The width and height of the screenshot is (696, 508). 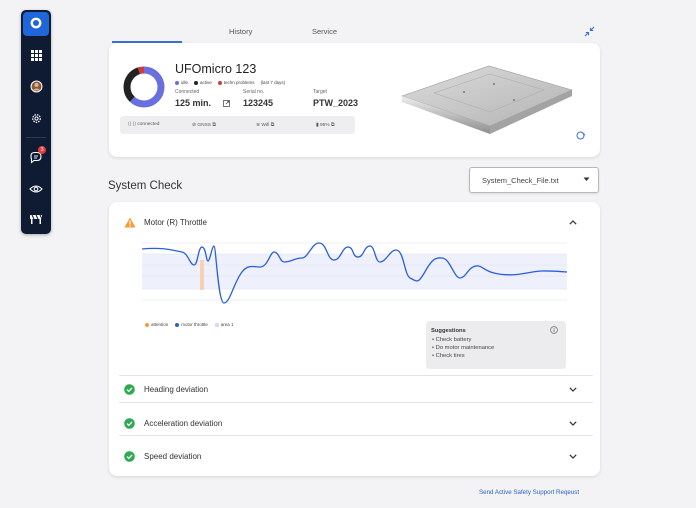 I want to click on stat-serial-label: Serial no., so click(x=254, y=92).